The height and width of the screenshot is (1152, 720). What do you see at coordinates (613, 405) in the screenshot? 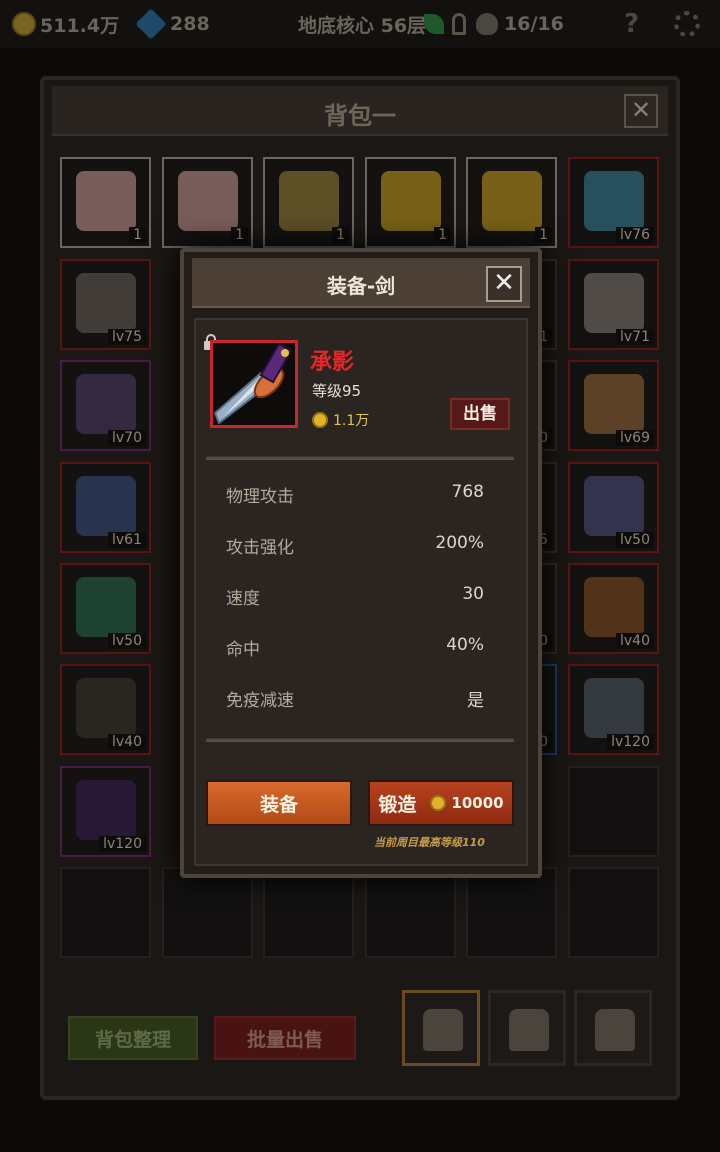
I see `bag-slot: lv69` at bounding box center [613, 405].